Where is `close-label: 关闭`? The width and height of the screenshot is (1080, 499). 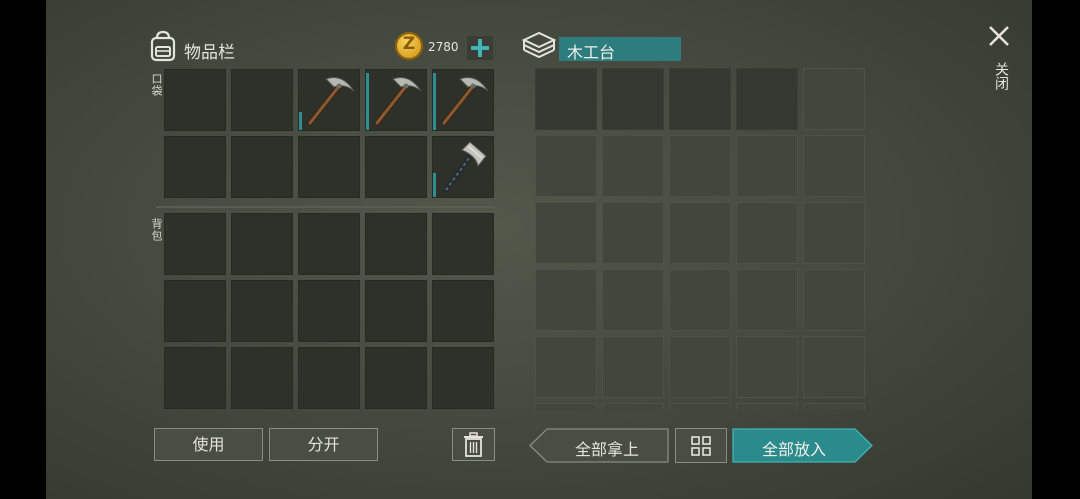
close-label: 关闭 is located at coordinates (1001, 76).